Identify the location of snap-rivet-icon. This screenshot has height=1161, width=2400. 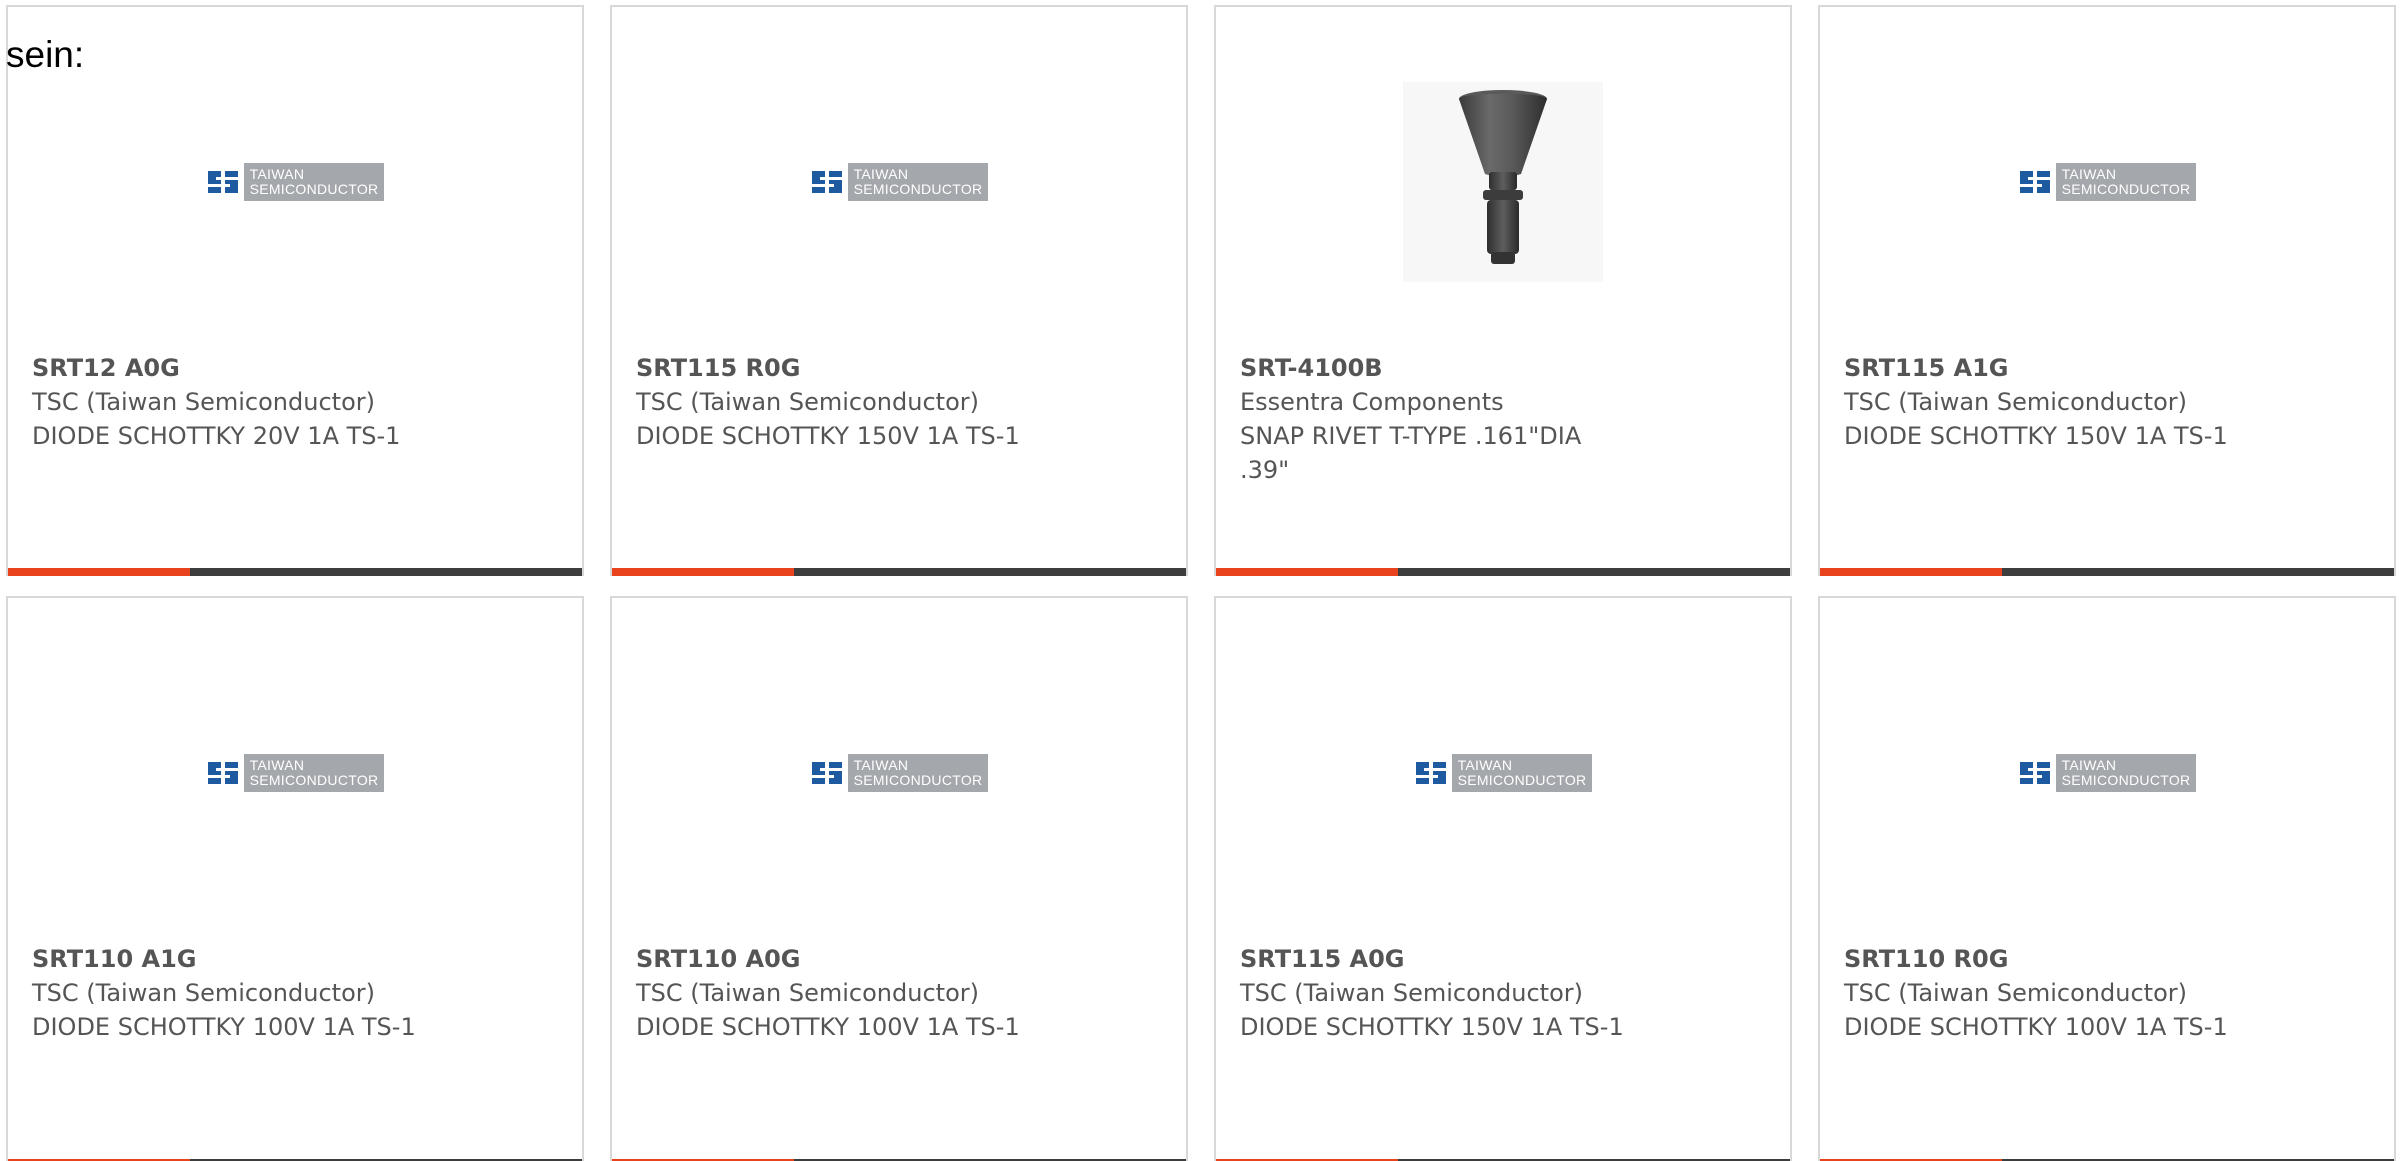
(1503, 182).